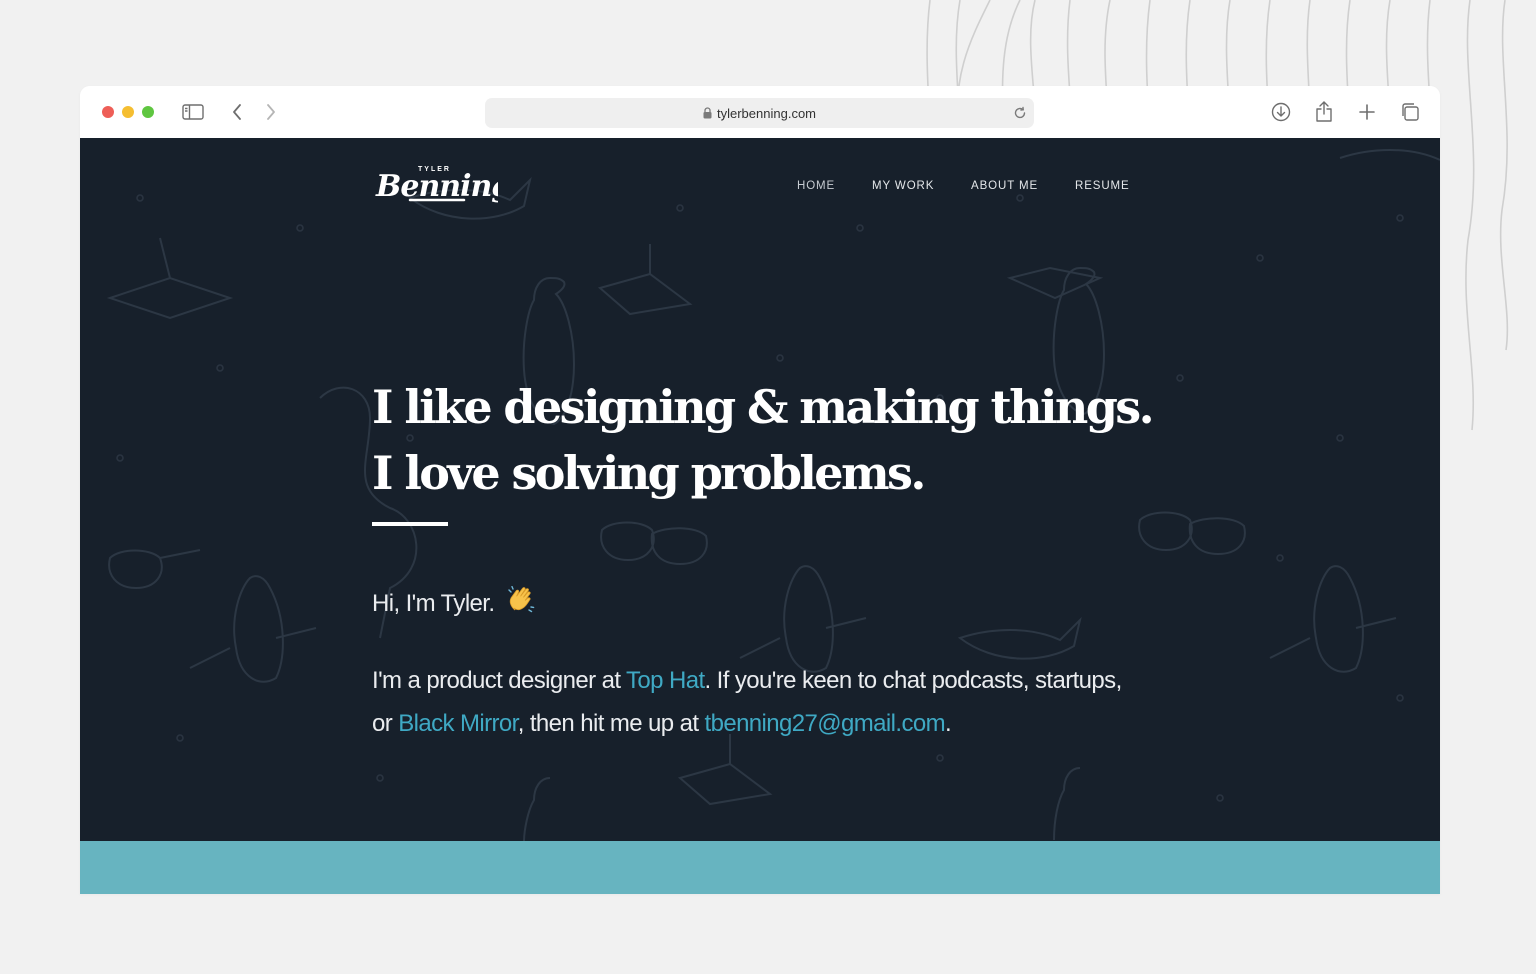 The image size is (1536, 974). Describe the element at coordinates (816, 186) in the screenshot. I see `nav-home: HOME` at that location.